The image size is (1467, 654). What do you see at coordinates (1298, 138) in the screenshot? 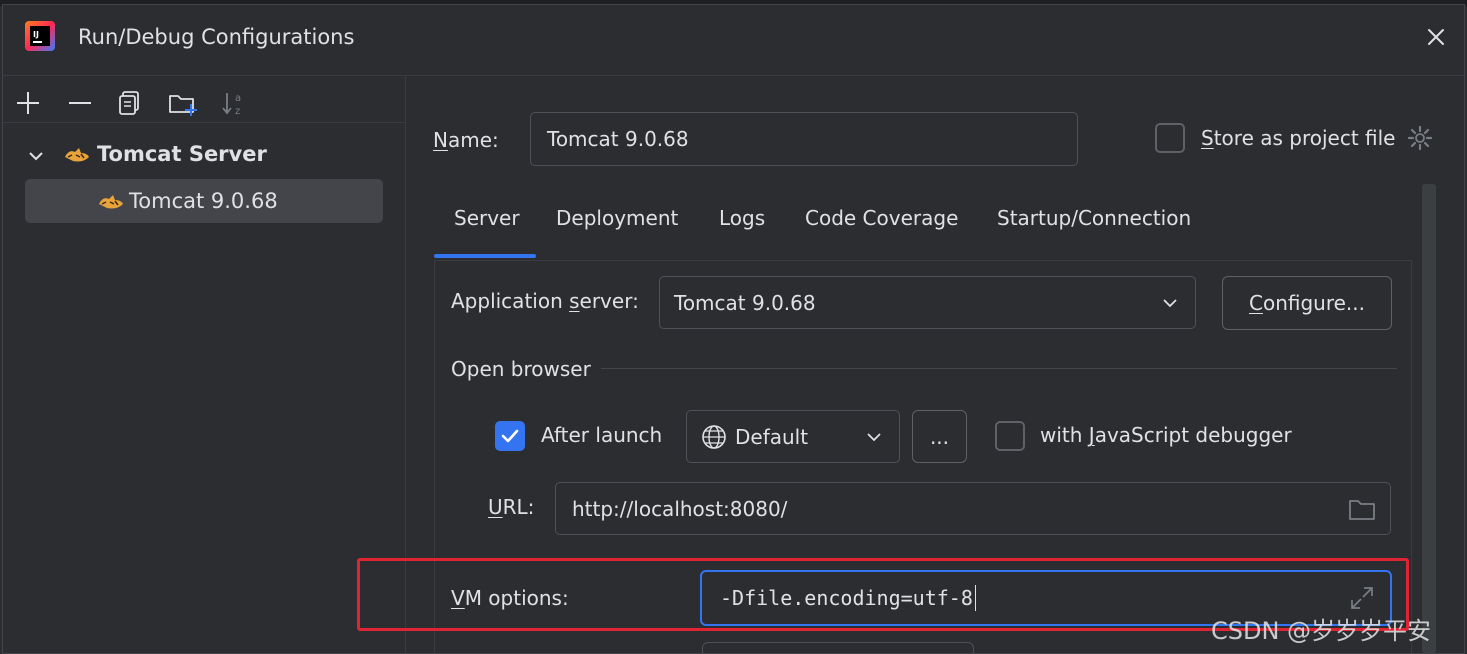
I see `store-as-project-file-label: Store as project file` at bounding box center [1298, 138].